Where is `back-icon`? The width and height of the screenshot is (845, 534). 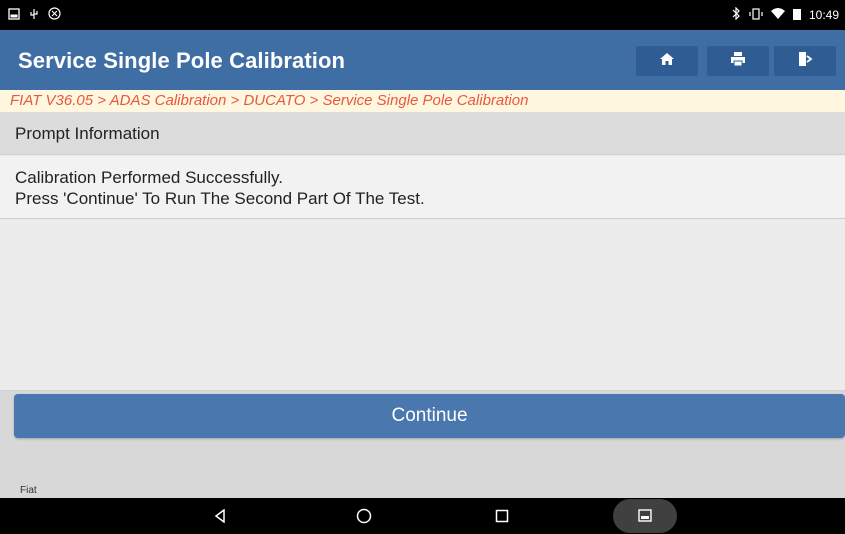
back-icon is located at coordinates (220, 516).